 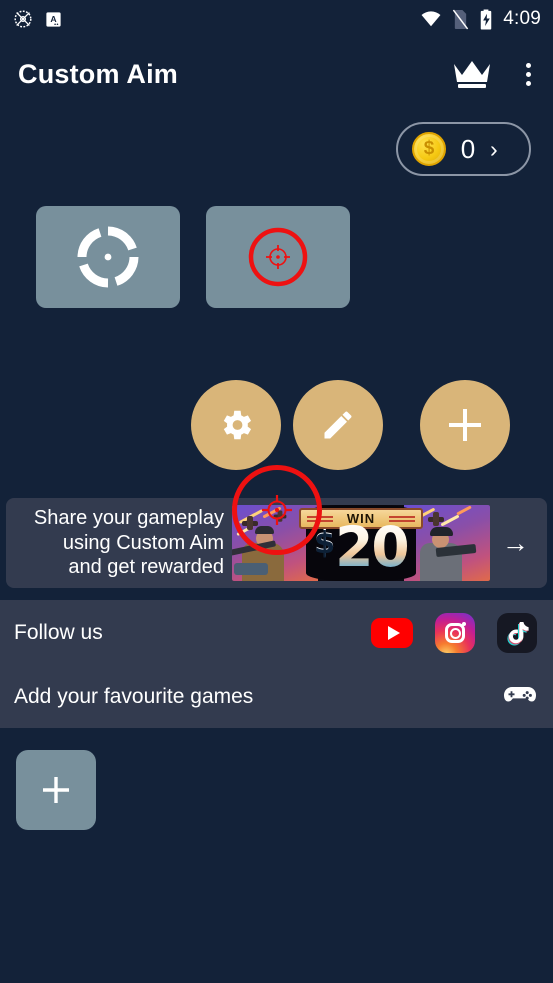 What do you see at coordinates (429, 149) in the screenshot?
I see `coin-icon: $` at bounding box center [429, 149].